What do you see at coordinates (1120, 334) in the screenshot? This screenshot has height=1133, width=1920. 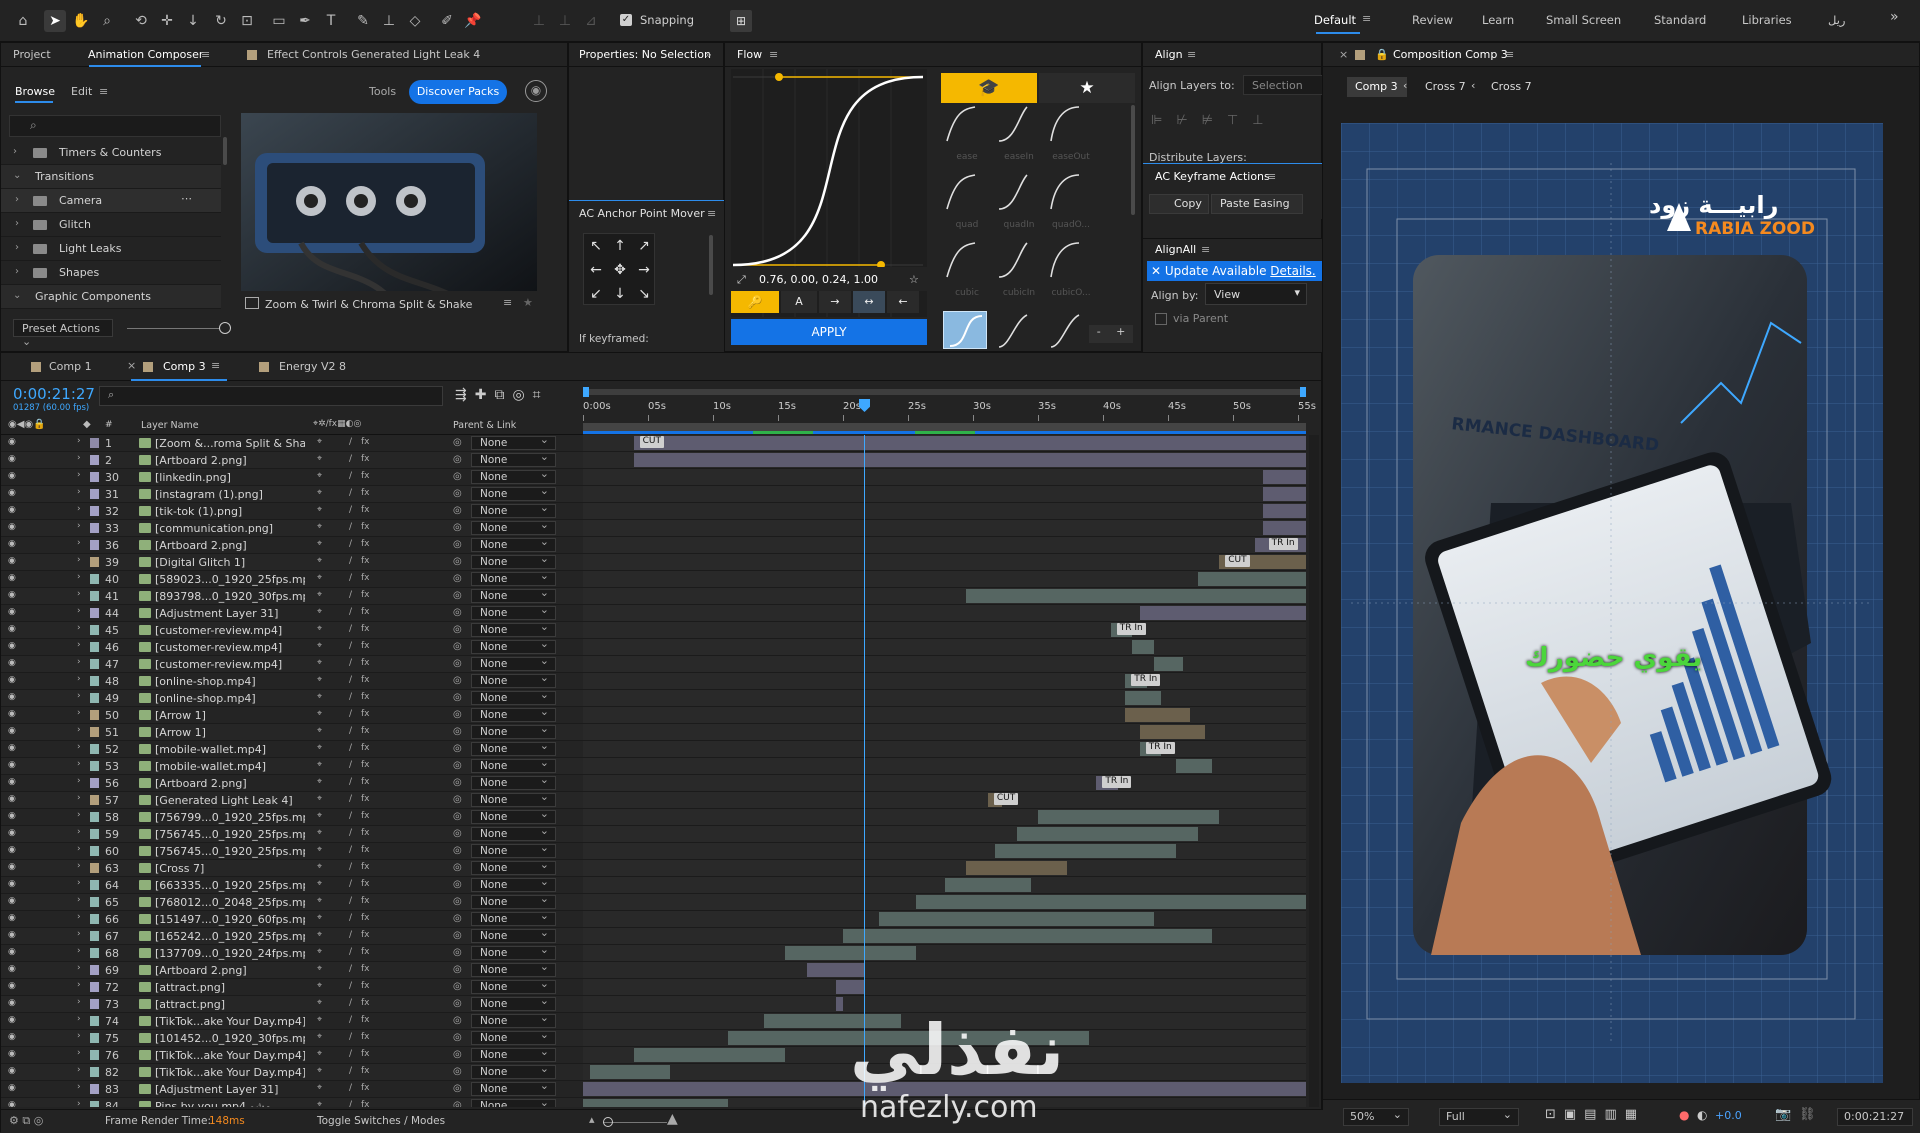 I see `plus-icon: +` at bounding box center [1120, 334].